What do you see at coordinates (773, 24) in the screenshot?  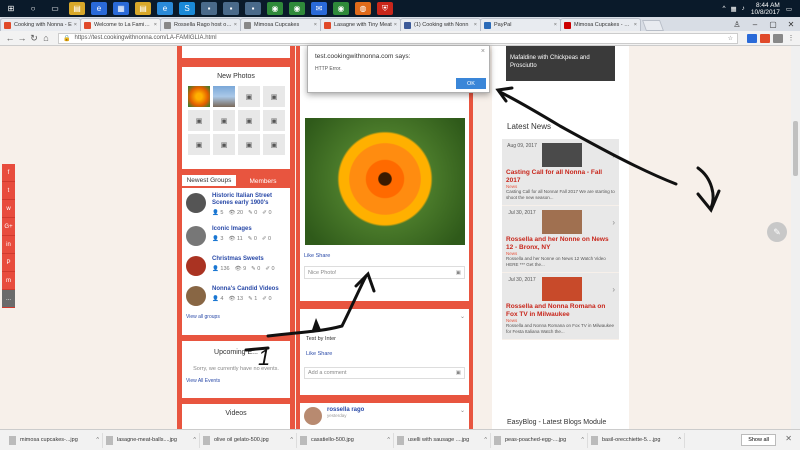 I see `maximize-icon: ▢` at bounding box center [773, 24].